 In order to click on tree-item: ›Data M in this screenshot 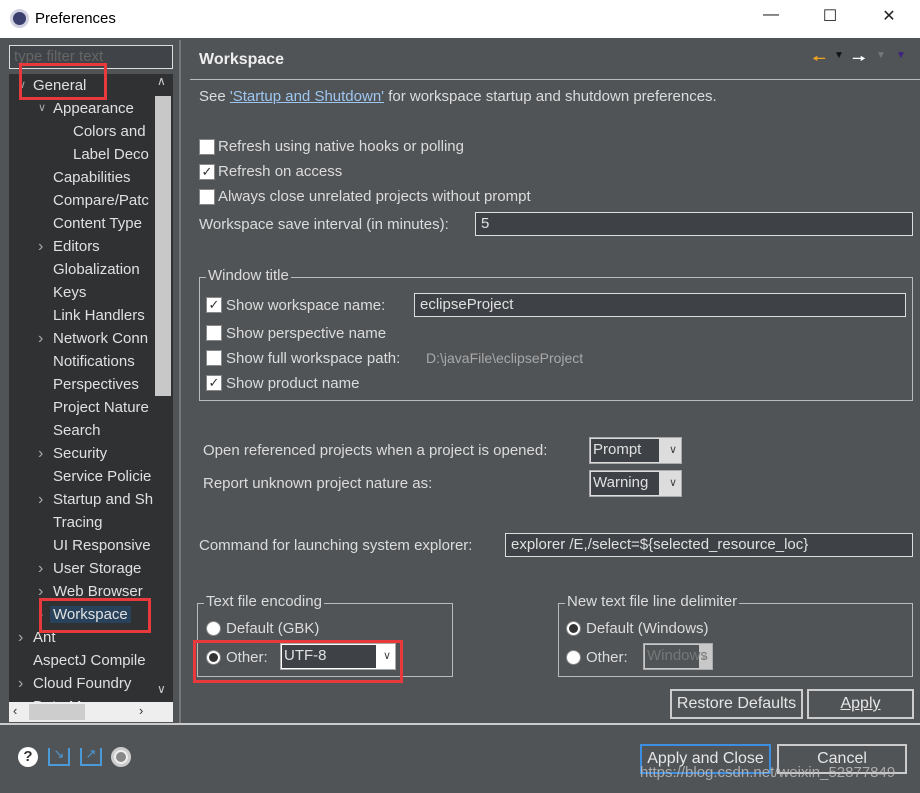, I will do `click(49, 698)`.